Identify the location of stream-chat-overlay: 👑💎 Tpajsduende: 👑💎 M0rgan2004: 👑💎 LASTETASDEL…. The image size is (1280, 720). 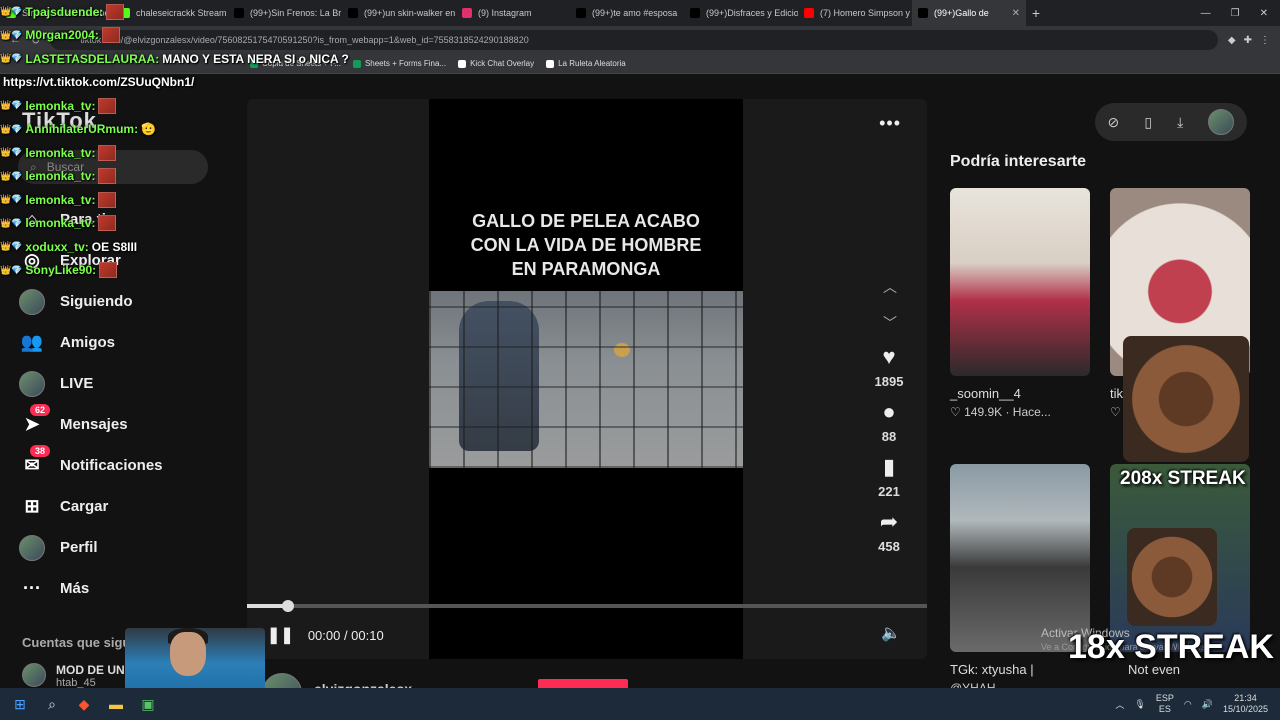
(190, 141).